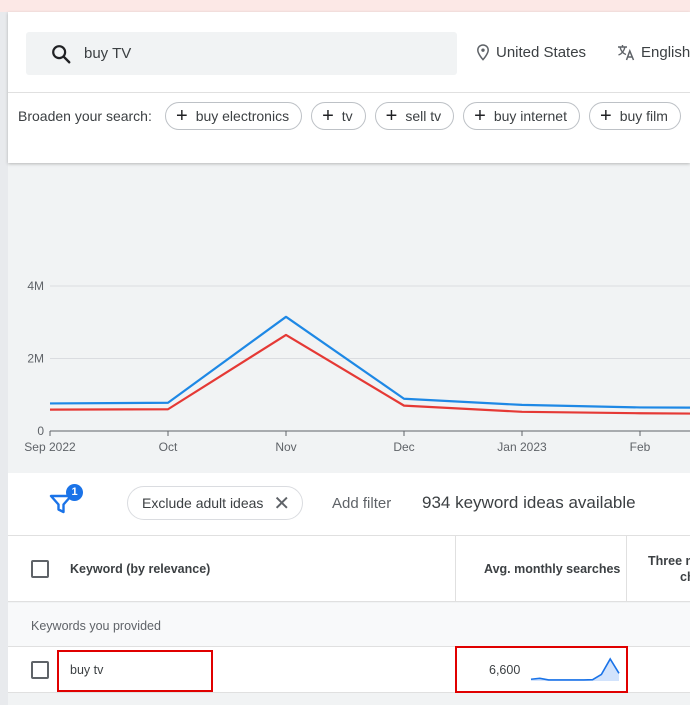  Describe the element at coordinates (50, 447) in the screenshot. I see `x-tick-label: Sep 2022` at that location.